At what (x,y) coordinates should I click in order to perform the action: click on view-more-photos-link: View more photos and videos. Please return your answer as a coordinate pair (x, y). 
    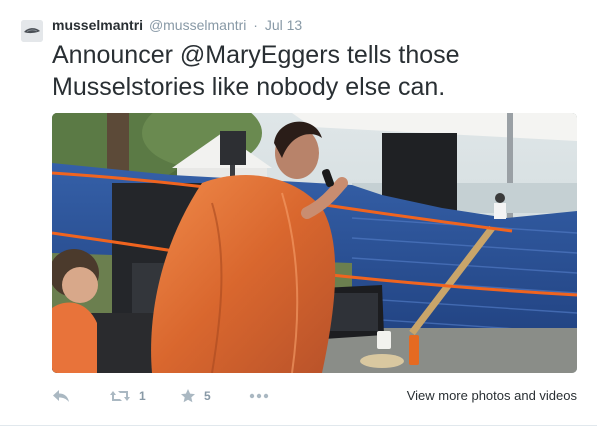
    Looking at the image, I should click on (492, 396).